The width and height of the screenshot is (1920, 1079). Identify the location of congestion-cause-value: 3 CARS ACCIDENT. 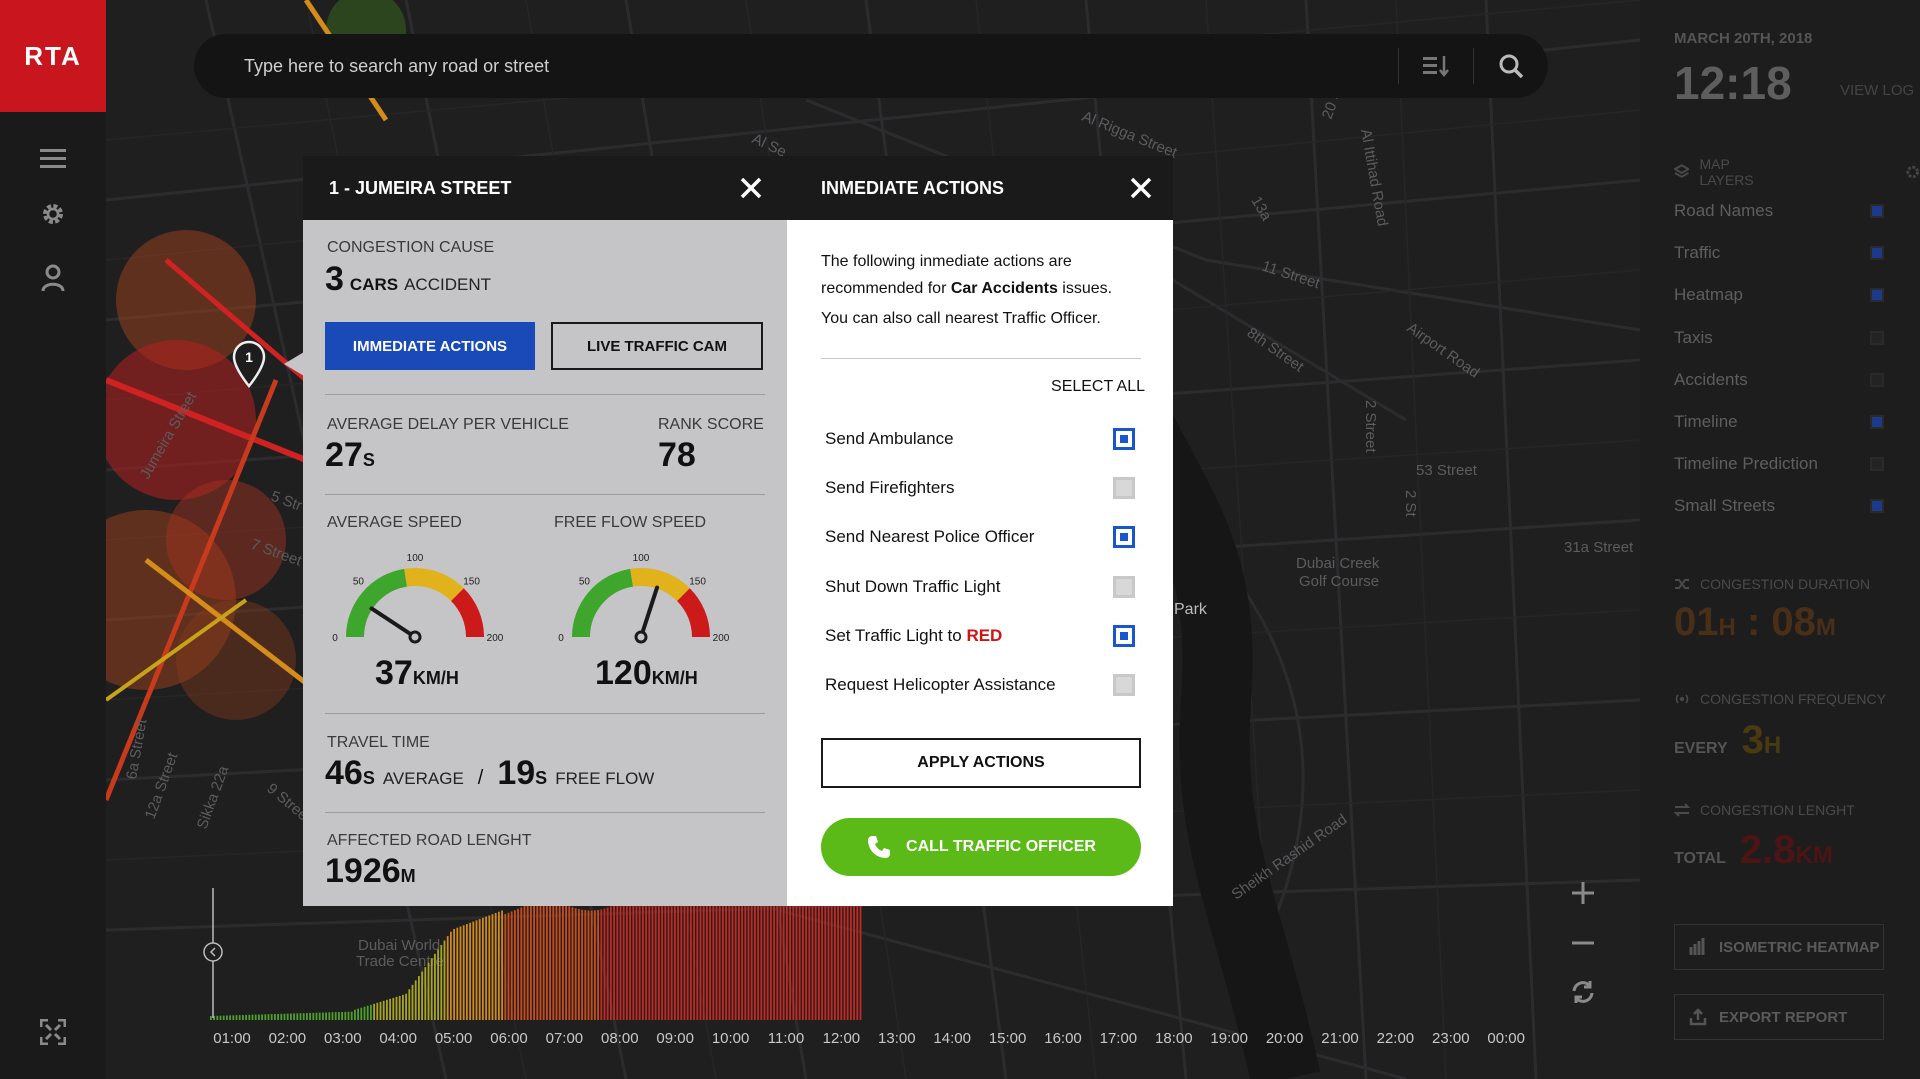
(408, 279).